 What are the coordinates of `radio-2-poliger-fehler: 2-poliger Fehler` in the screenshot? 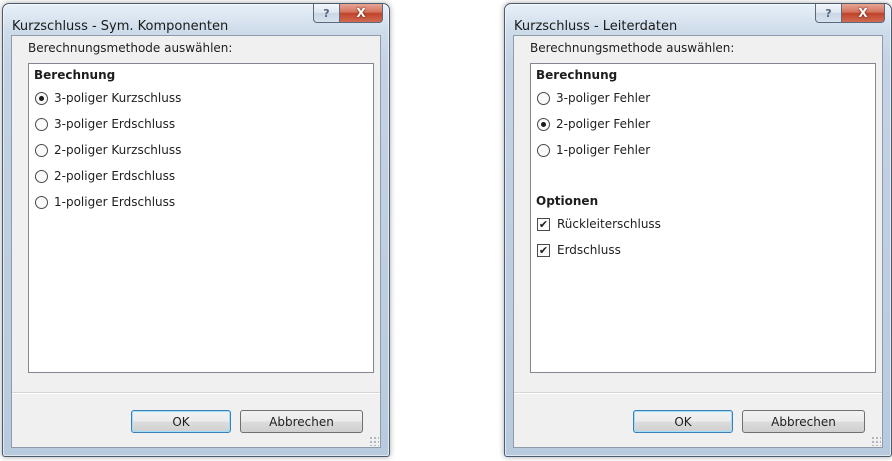 It's located at (593, 124).